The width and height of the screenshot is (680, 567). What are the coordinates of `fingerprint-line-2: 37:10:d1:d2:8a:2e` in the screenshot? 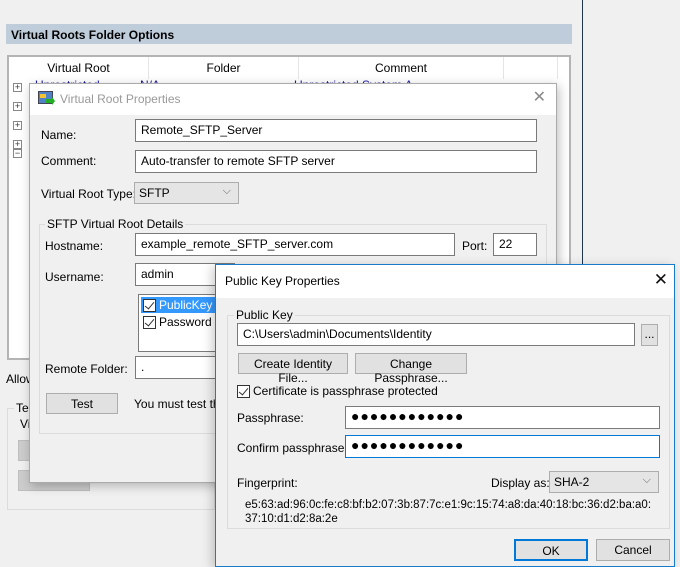 It's located at (291, 519).